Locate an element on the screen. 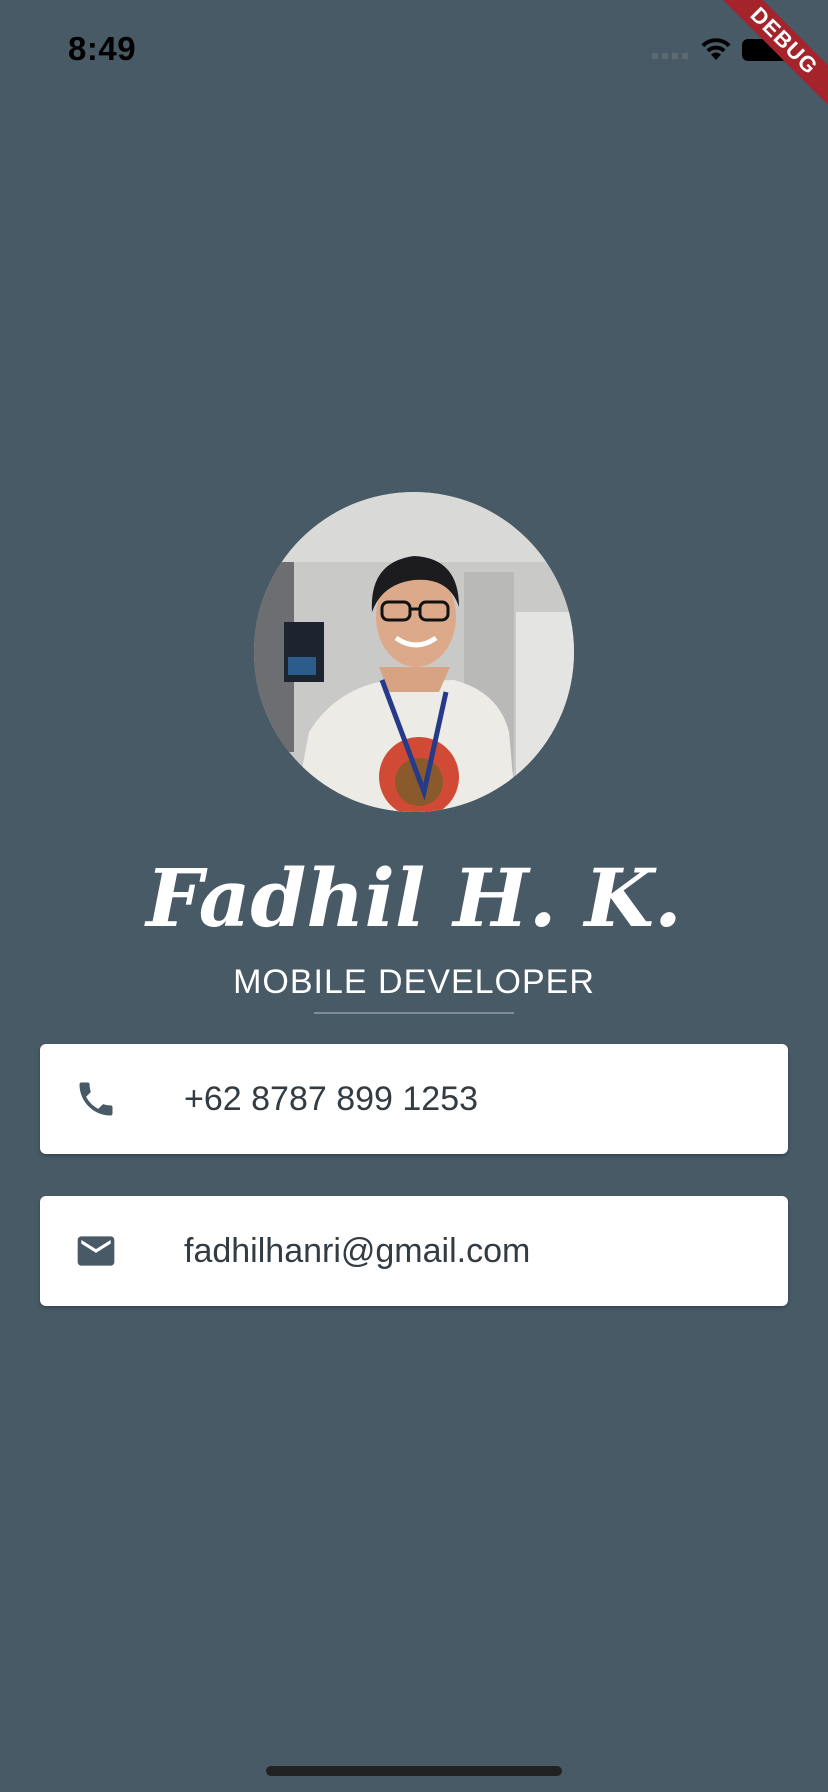 The image size is (828, 1792). debug-banner: DEBUG is located at coordinates (768, 60).